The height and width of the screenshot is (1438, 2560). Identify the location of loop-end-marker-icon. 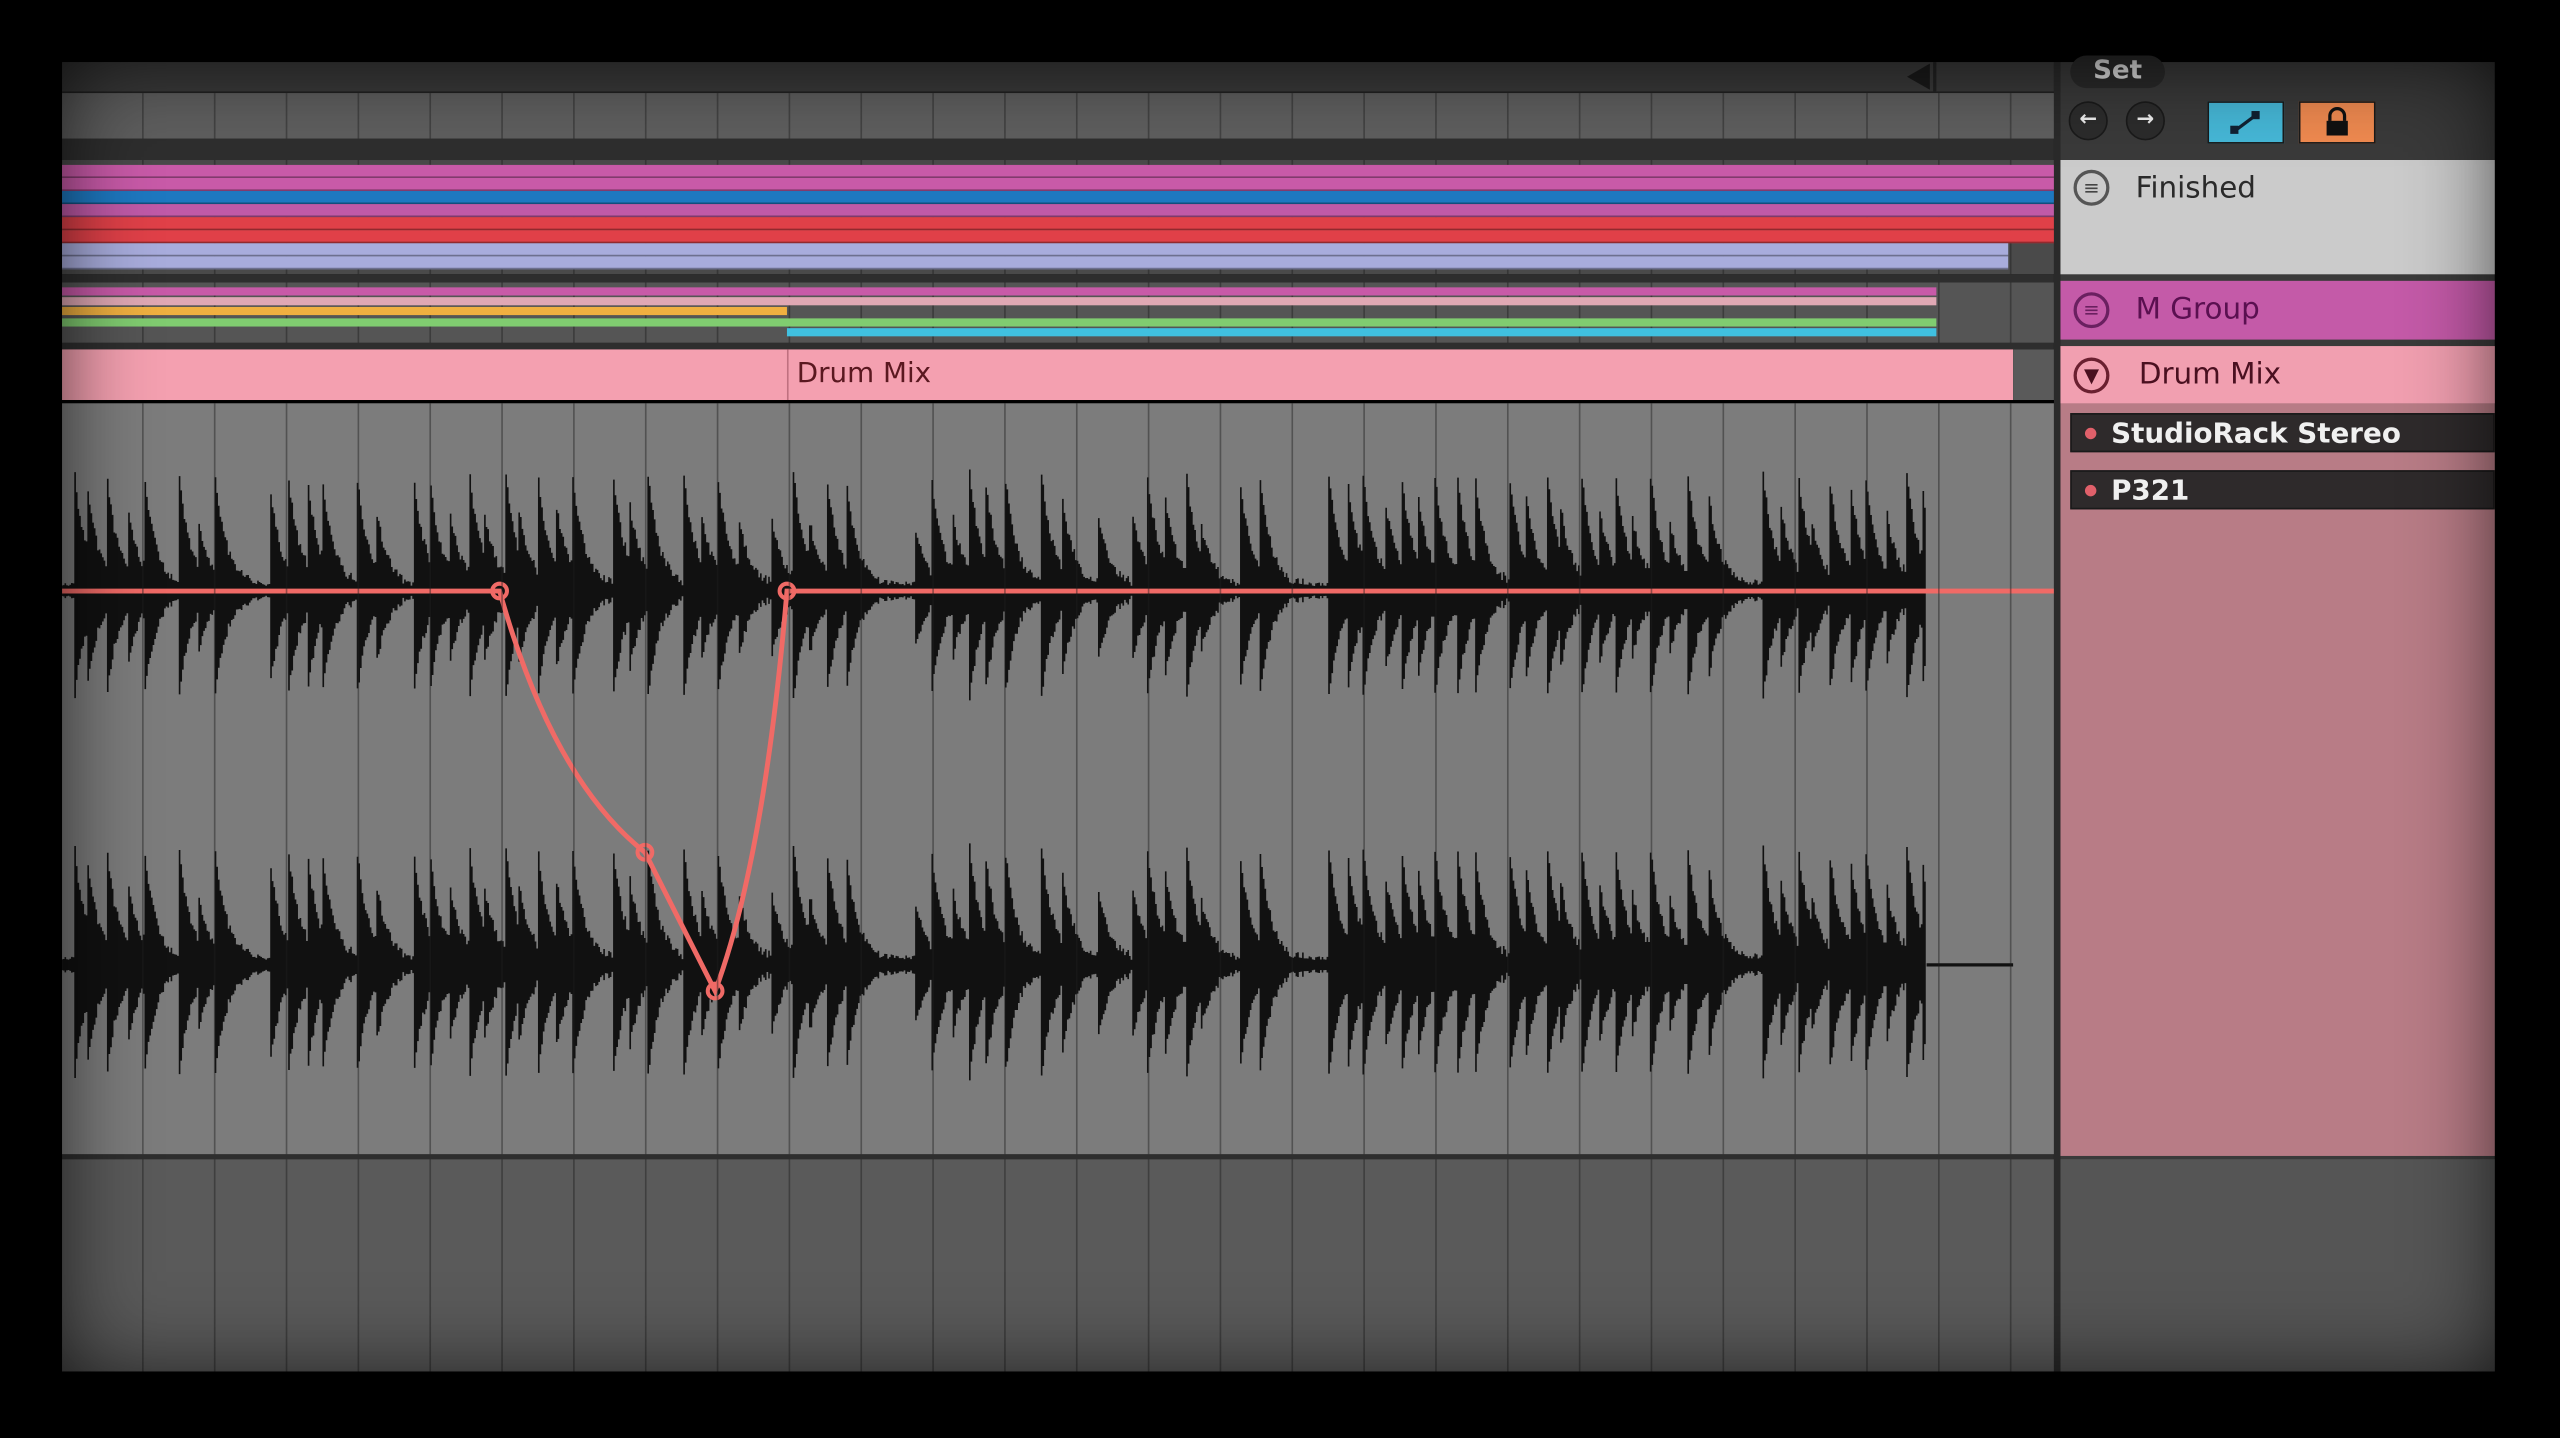
(1918, 76).